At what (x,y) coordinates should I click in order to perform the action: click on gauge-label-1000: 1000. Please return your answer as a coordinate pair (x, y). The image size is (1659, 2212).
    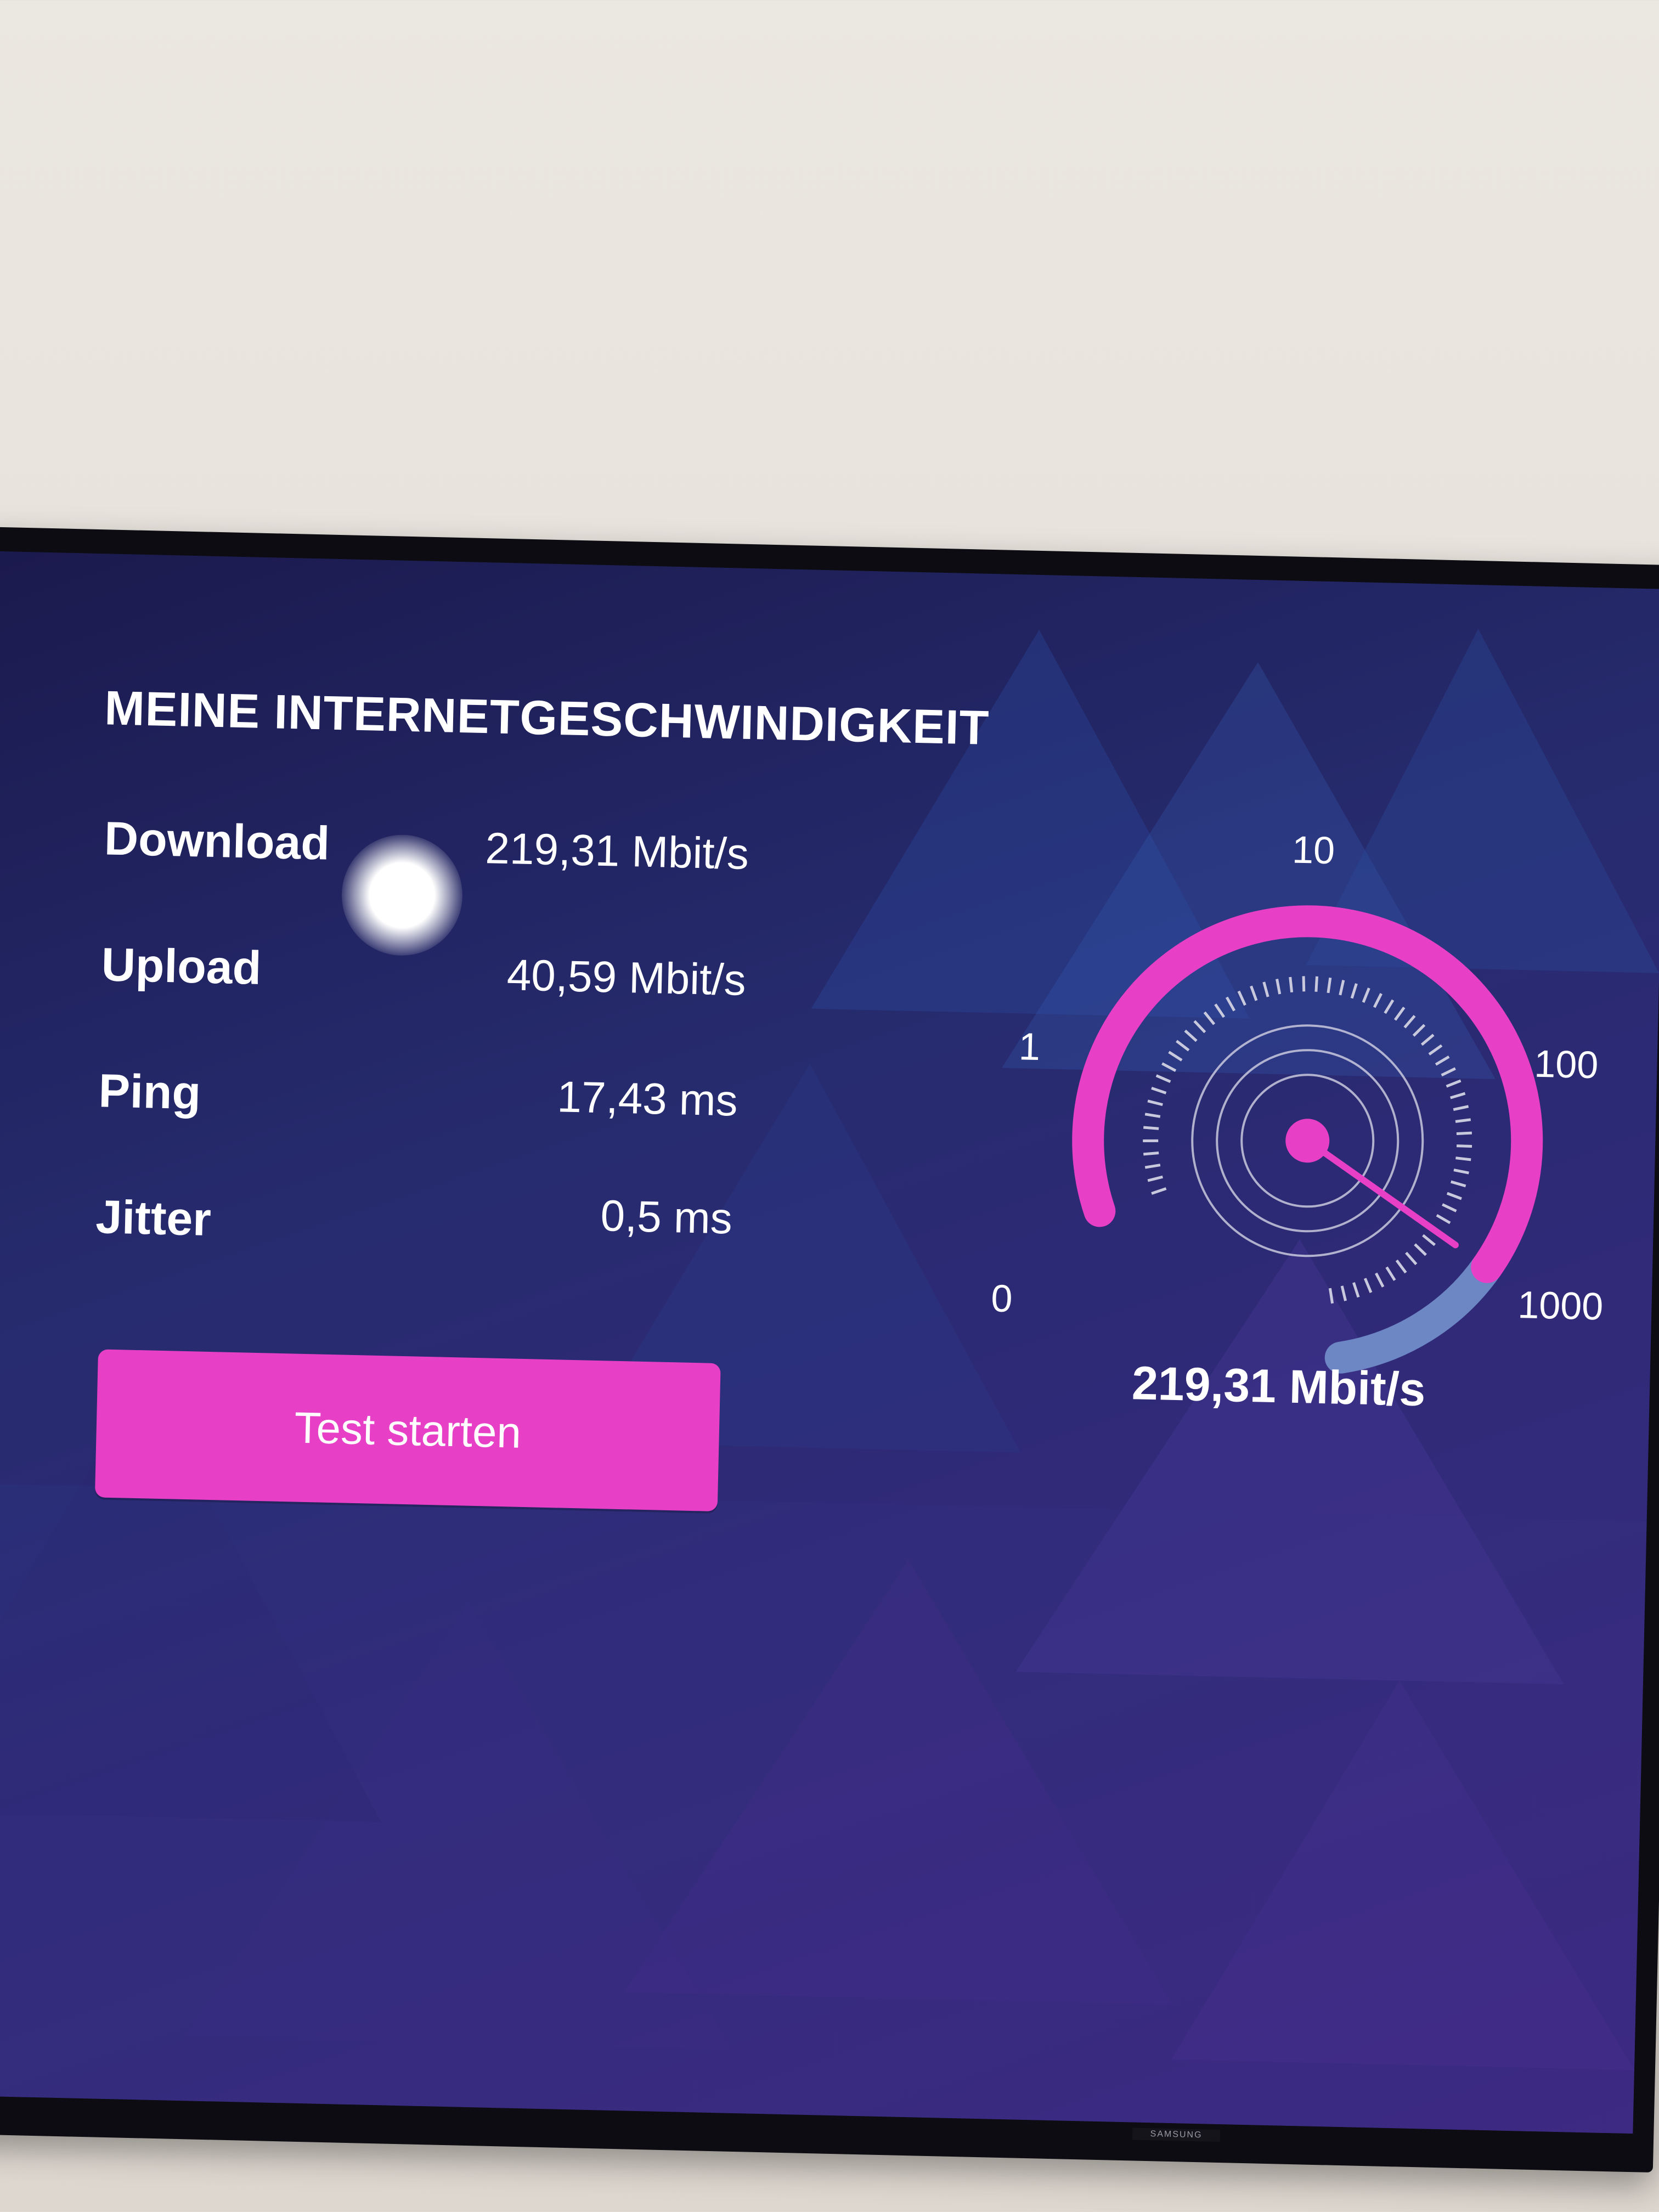
    Looking at the image, I should click on (1561, 1305).